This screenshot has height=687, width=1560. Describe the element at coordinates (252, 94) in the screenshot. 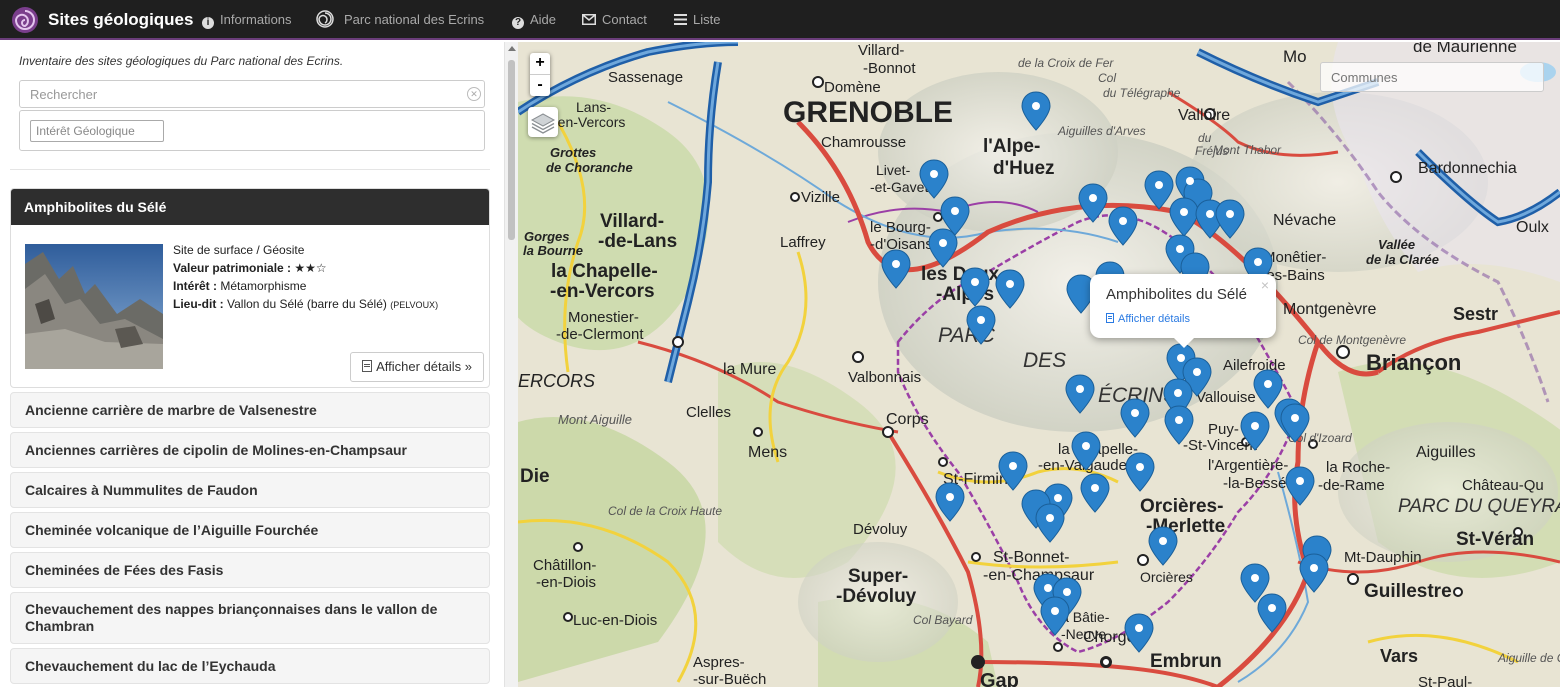

I see `search-input` at that location.